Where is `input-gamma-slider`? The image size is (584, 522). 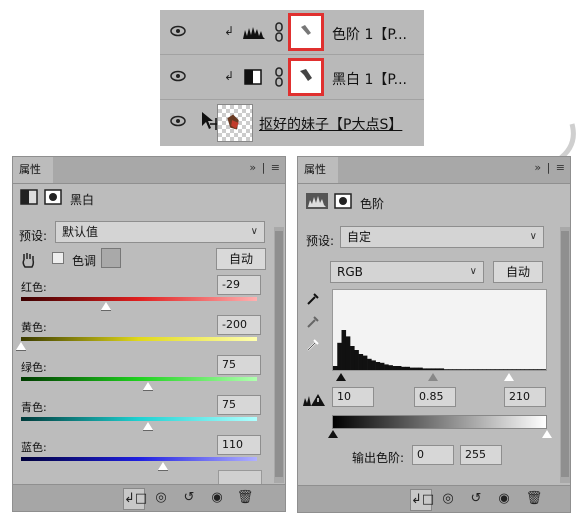
input-gamma-slider is located at coordinates (433, 377).